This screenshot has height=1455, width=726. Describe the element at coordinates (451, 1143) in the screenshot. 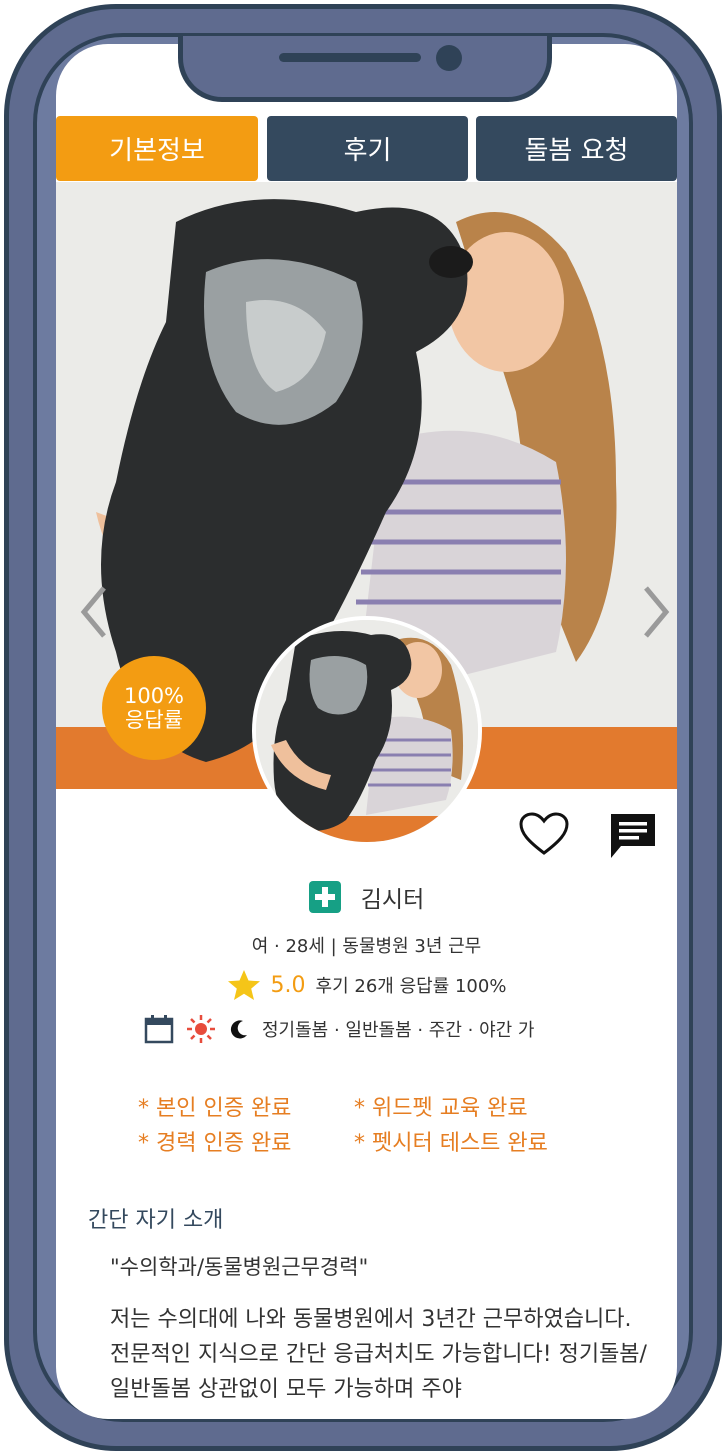

I see `cert-test: * 펫시터 테스트 완료` at that location.